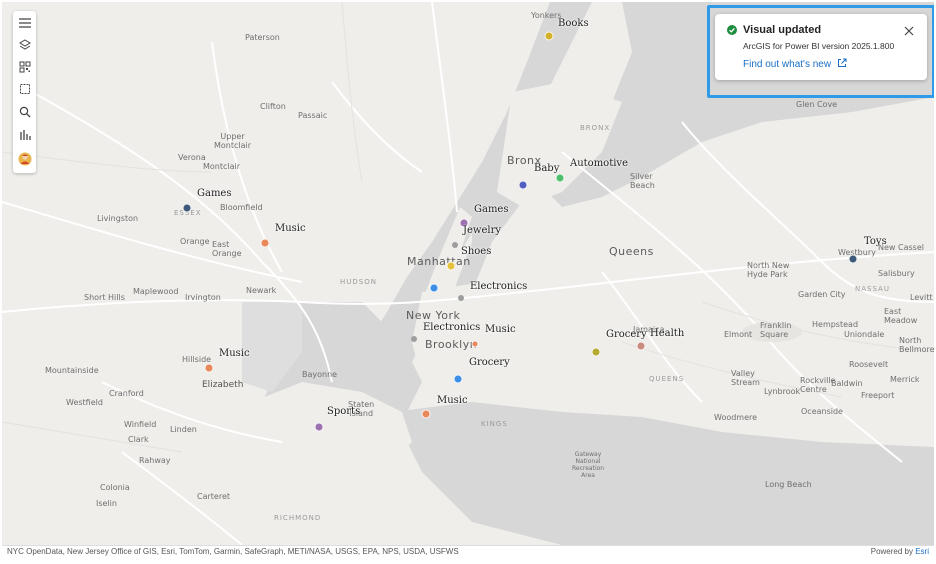 Image resolution: width=936 pixels, height=564 pixels. Describe the element at coordinates (155, 460) in the screenshot. I see `place-label: Rahway` at that location.